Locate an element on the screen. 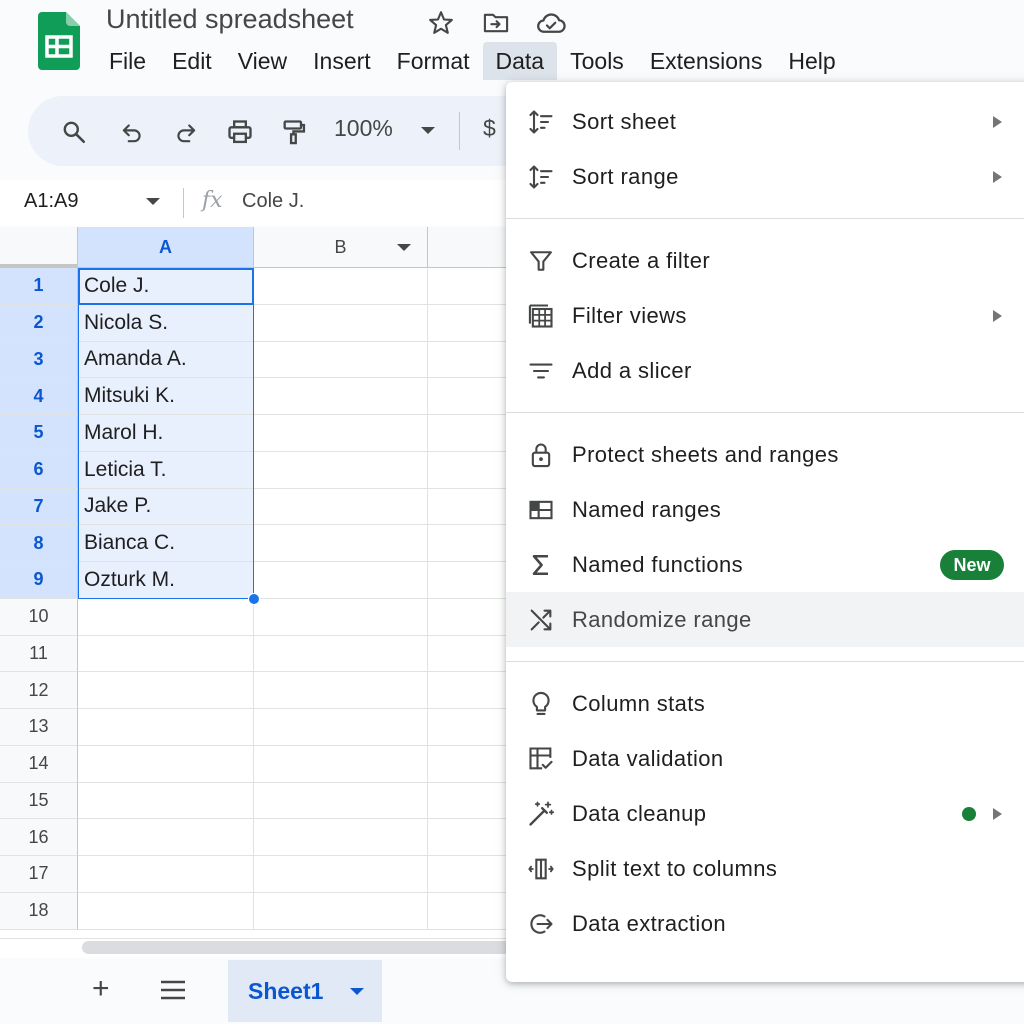  column-header-a: A is located at coordinates (166, 247).